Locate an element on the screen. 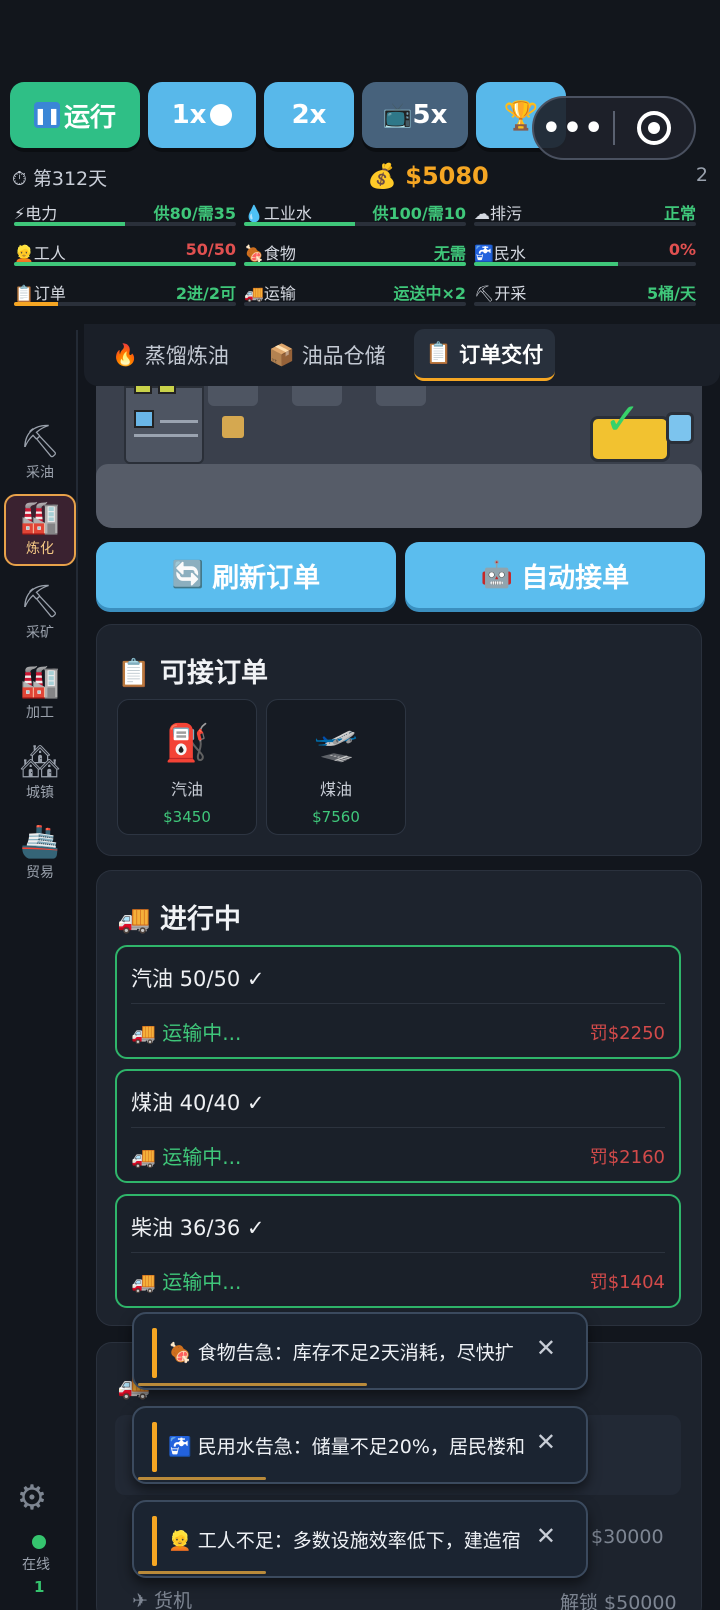 This screenshot has height=1610, width=720. available-orders-panel: 📋 可接订单 ⛽ 汽油 $3450 🛫 煤油 $7560 is located at coordinates (399, 740).